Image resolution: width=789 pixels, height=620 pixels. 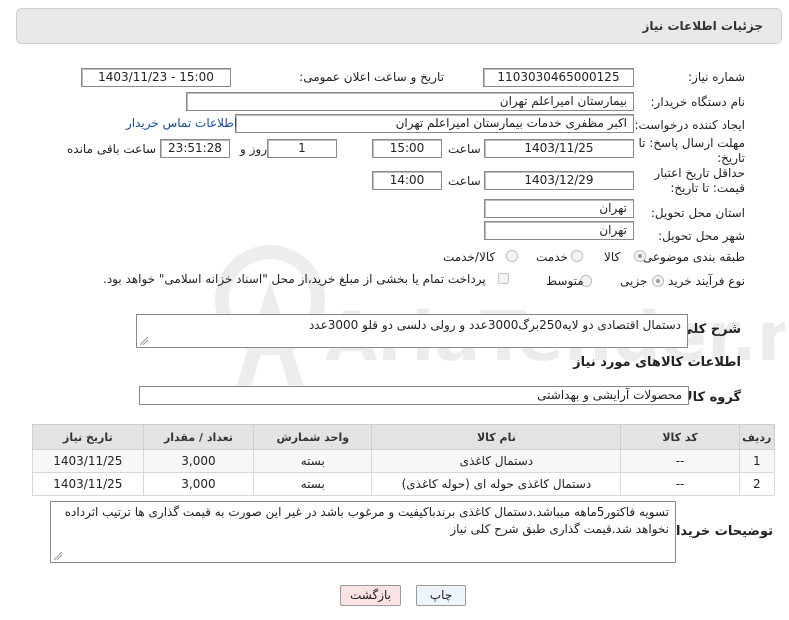 What do you see at coordinates (702, 281) in the screenshot?
I see `process-label: نوع فرآیند خرید :` at bounding box center [702, 281].